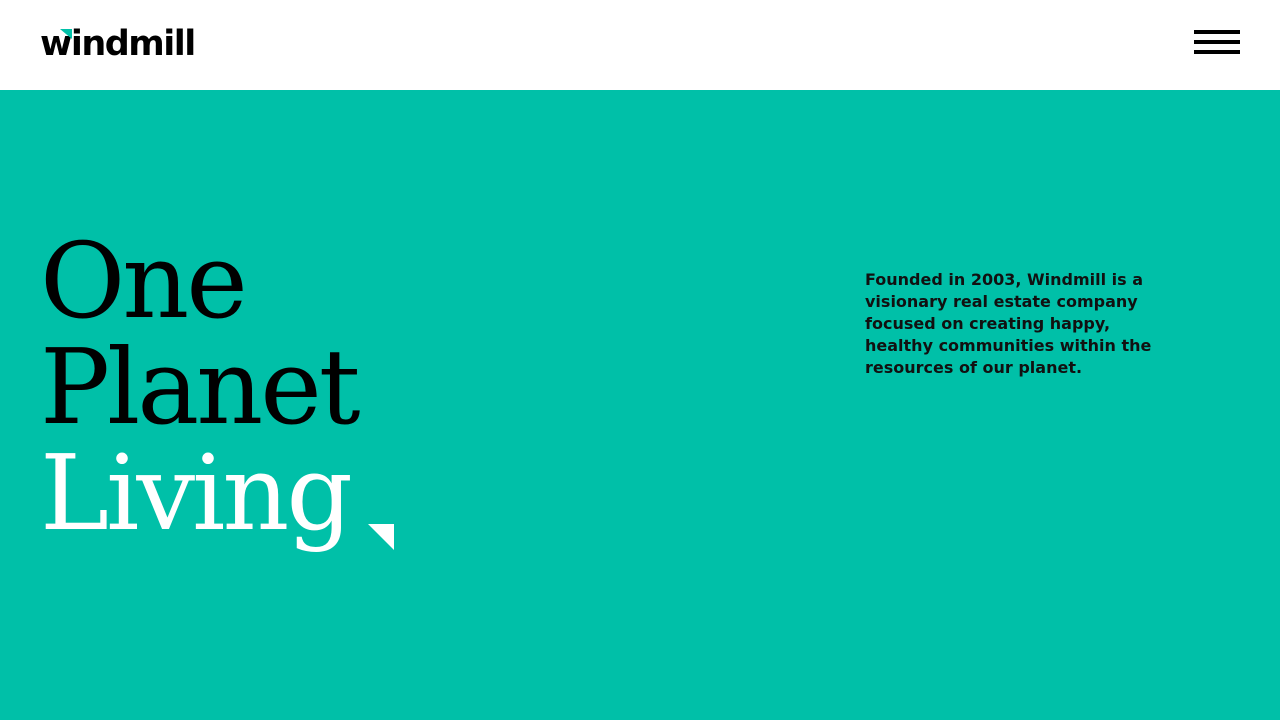 This screenshot has height=720, width=1280. I want to click on menu-button, so click(1217, 43).